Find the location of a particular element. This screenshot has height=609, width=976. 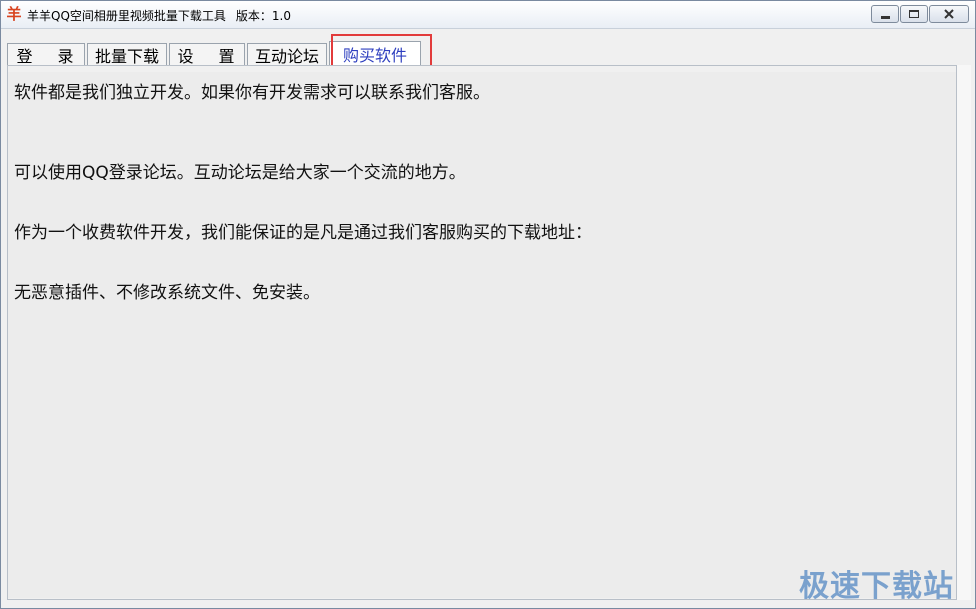

window-title: 羊羊QQ空间相册里视频批量下载工具 版本：1.0 is located at coordinates (159, 15).